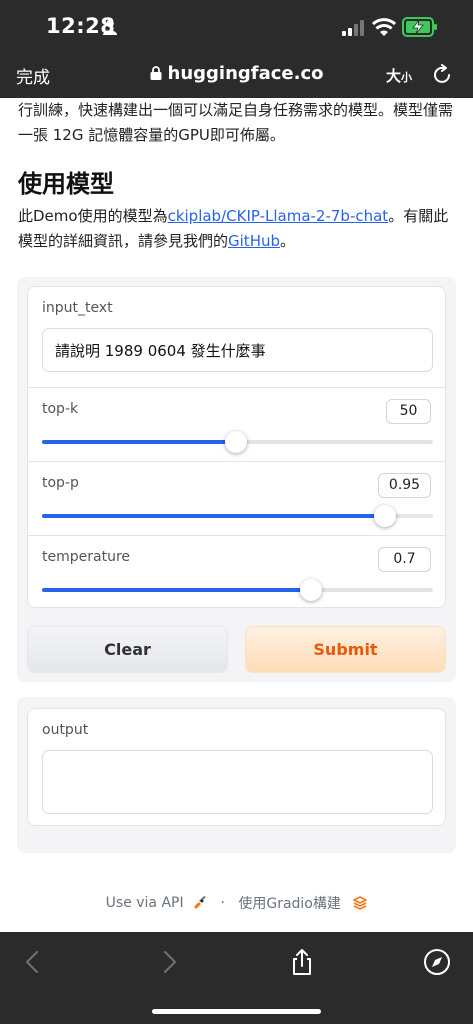  What do you see at coordinates (60, 409) in the screenshot?
I see `slider-label: top-k` at bounding box center [60, 409].